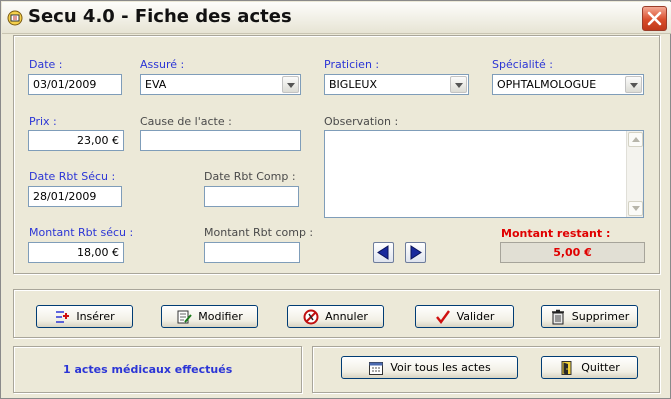  I want to click on cancel-label: Annuler, so click(346, 316).